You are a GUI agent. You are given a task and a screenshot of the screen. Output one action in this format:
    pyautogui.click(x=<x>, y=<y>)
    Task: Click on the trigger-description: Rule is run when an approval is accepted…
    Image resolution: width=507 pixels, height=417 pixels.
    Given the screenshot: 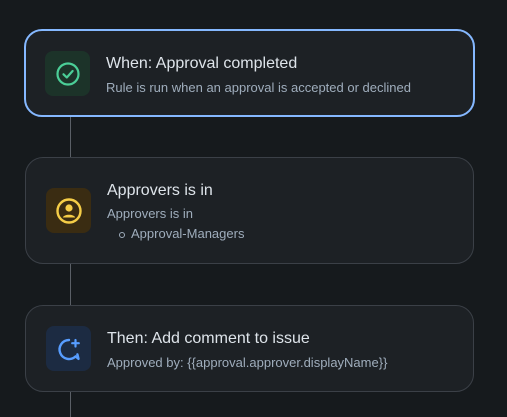 What is the action you would take?
    pyautogui.click(x=258, y=87)
    